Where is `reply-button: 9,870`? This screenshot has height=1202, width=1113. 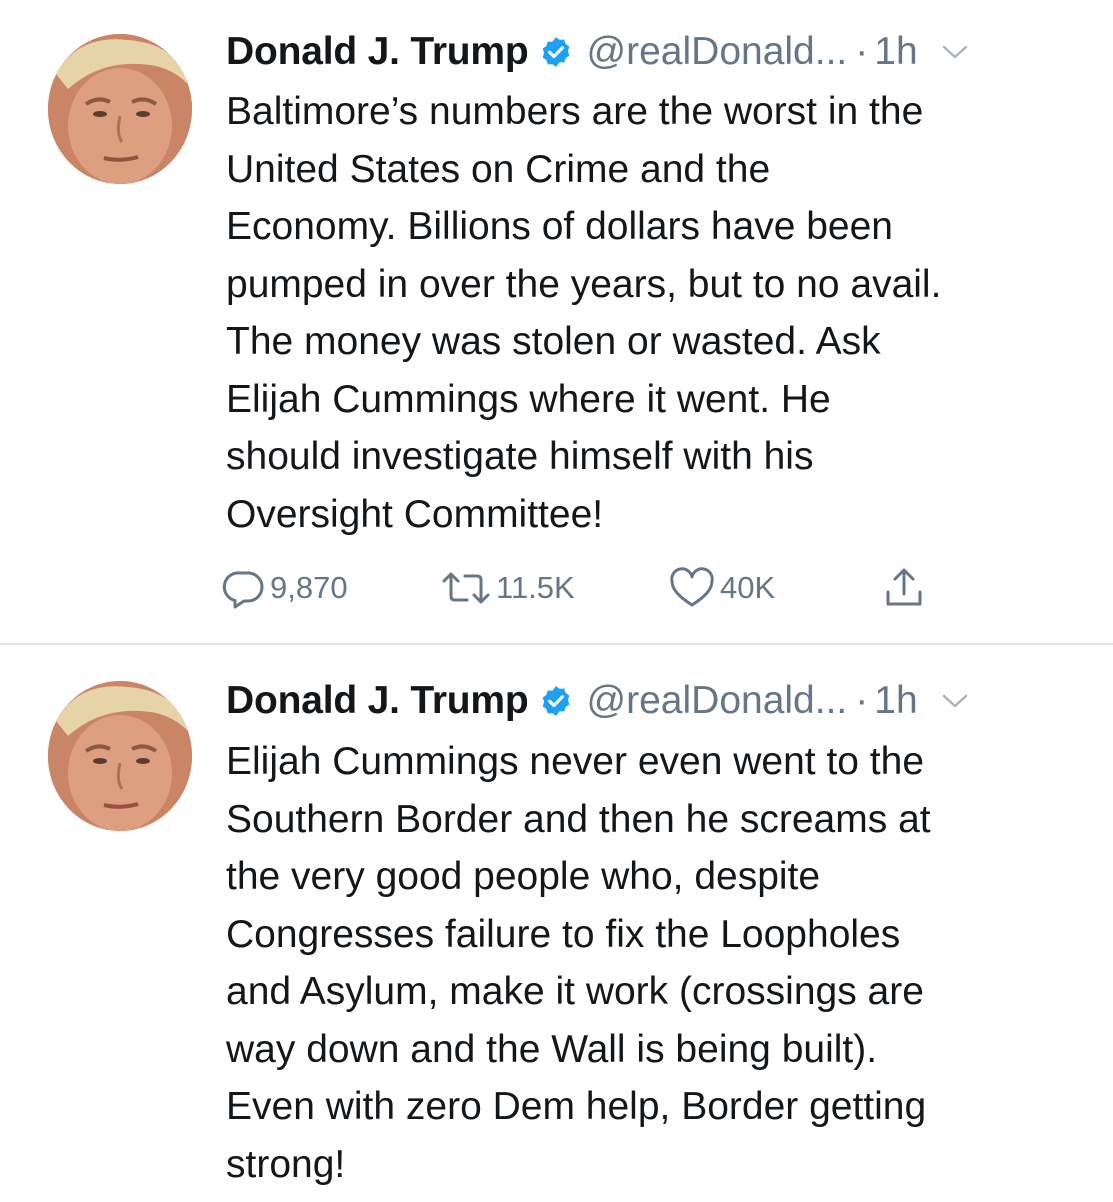 reply-button: 9,870 is located at coordinates (285, 588).